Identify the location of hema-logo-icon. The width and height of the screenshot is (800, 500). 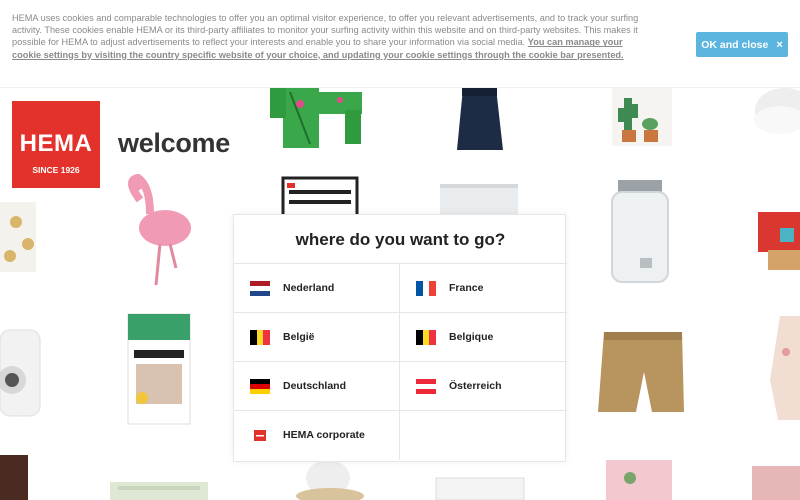
(260, 435).